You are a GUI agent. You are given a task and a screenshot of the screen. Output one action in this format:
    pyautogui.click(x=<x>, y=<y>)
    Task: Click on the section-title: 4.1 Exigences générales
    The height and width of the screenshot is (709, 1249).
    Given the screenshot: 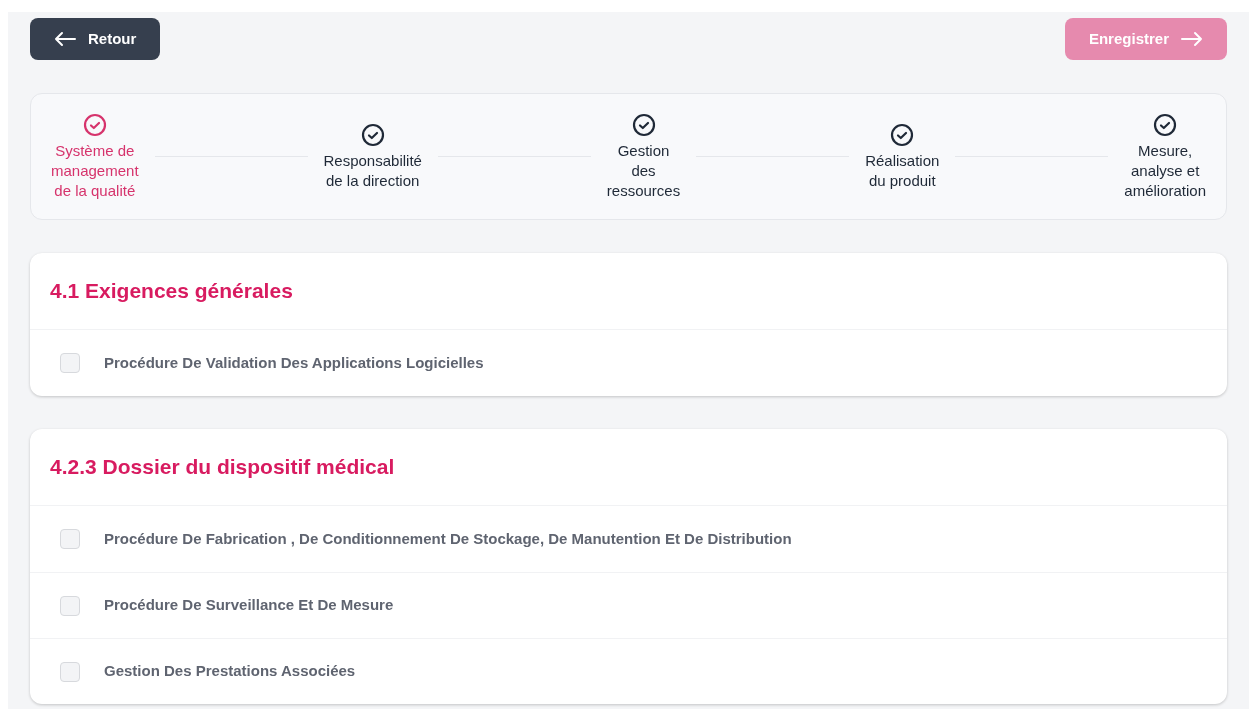 What is the action you would take?
    pyautogui.click(x=171, y=291)
    